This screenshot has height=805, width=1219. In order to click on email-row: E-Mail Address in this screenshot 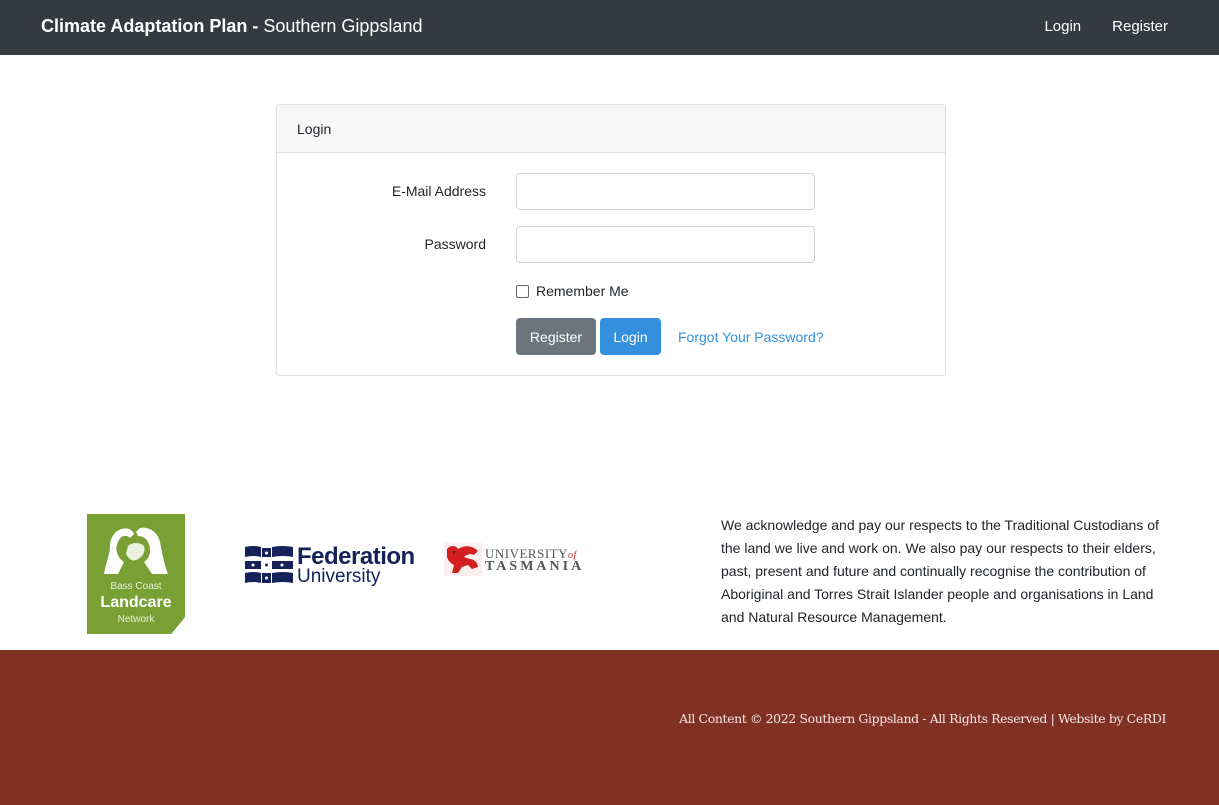, I will do `click(611, 191)`.